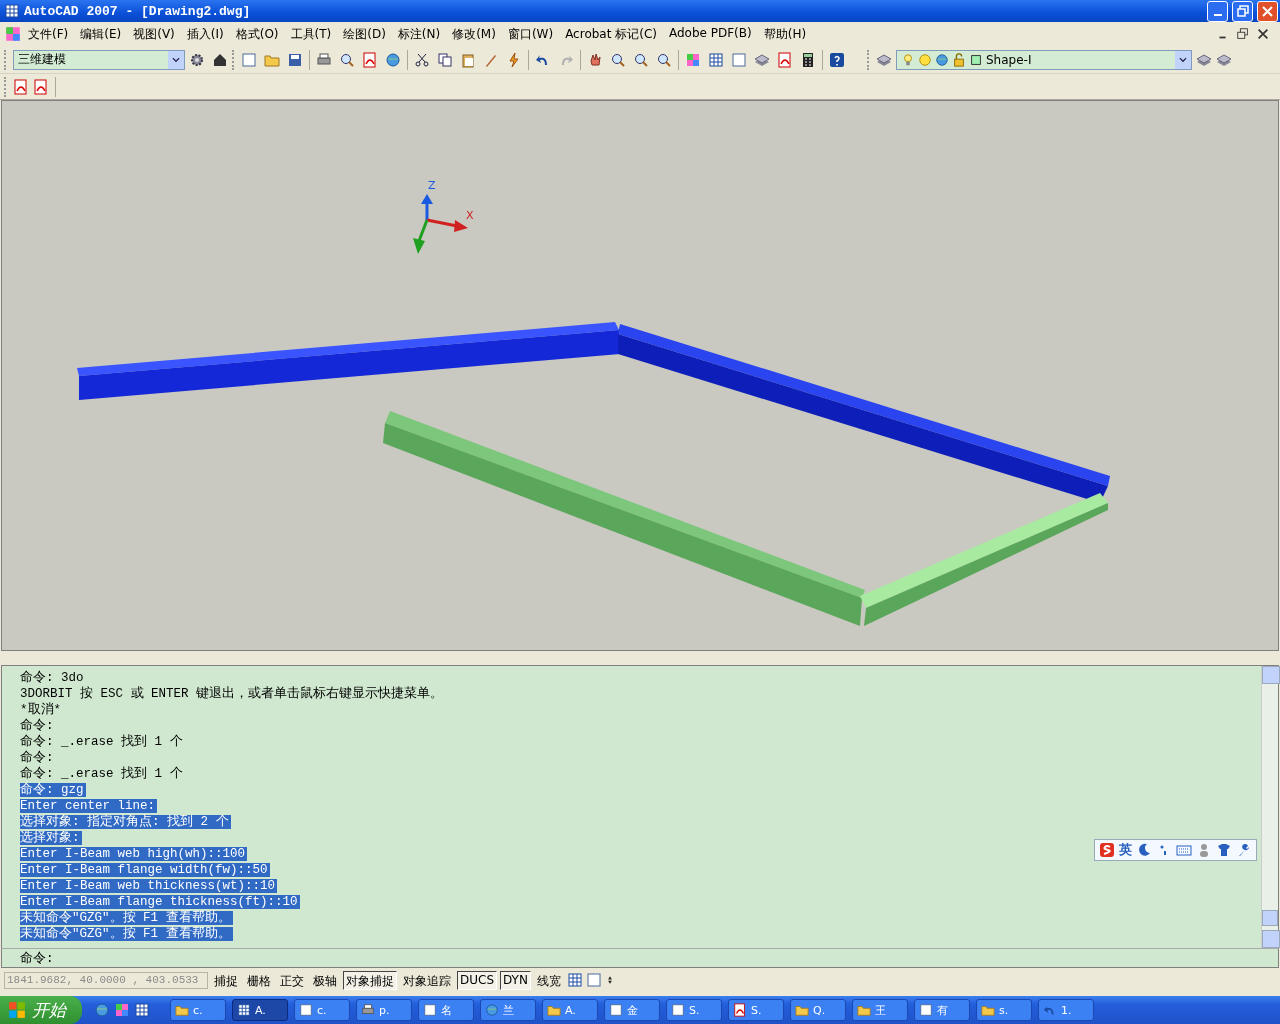 Image resolution: width=1280 pixels, height=1024 pixels. I want to click on command-line-text: 选择对象:, so click(51, 838).